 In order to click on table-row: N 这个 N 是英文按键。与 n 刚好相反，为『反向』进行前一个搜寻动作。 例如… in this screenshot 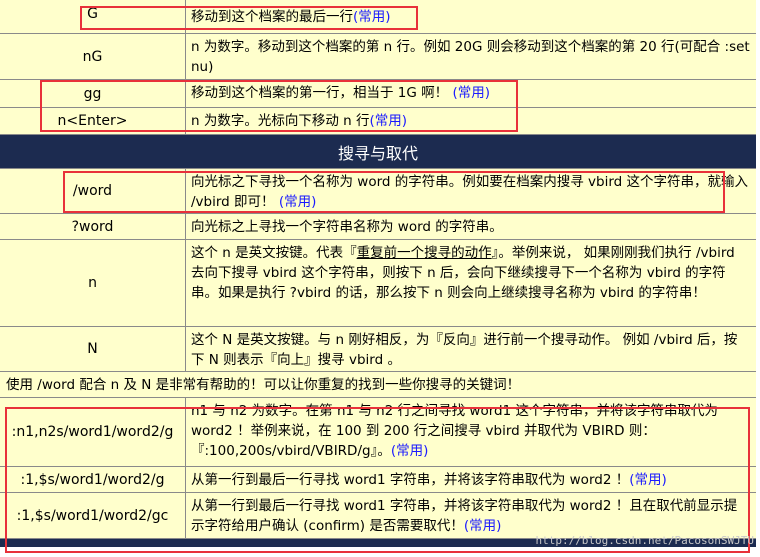, I will do `click(378, 348)`.